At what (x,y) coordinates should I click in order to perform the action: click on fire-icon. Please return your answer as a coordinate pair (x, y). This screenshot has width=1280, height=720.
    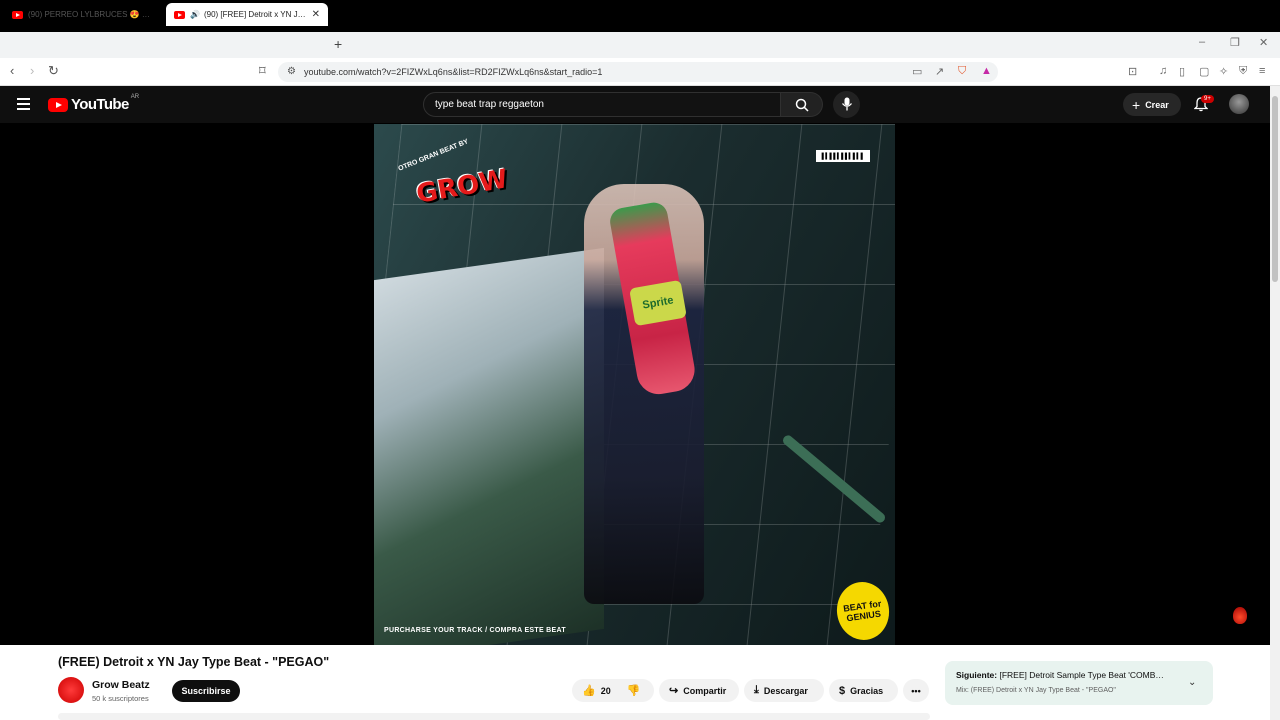
    Looking at the image, I should click on (1240, 615).